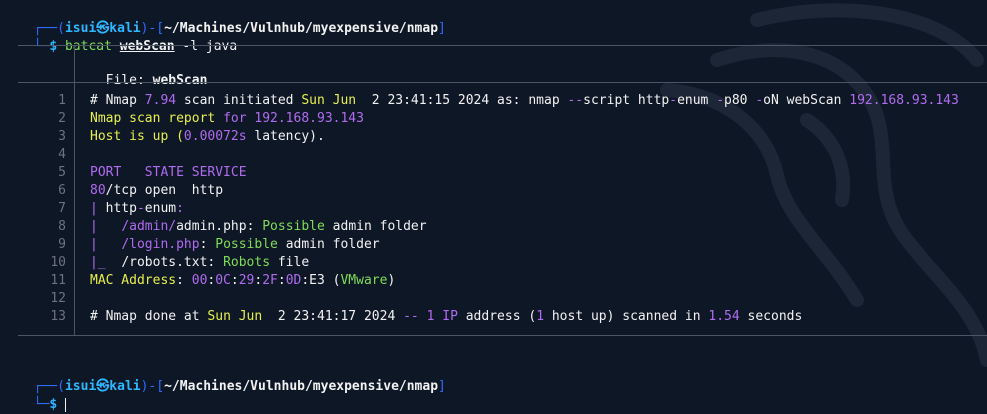  Describe the element at coordinates (62, 100) in the screenshot. I see `line-number: 1` at that location.